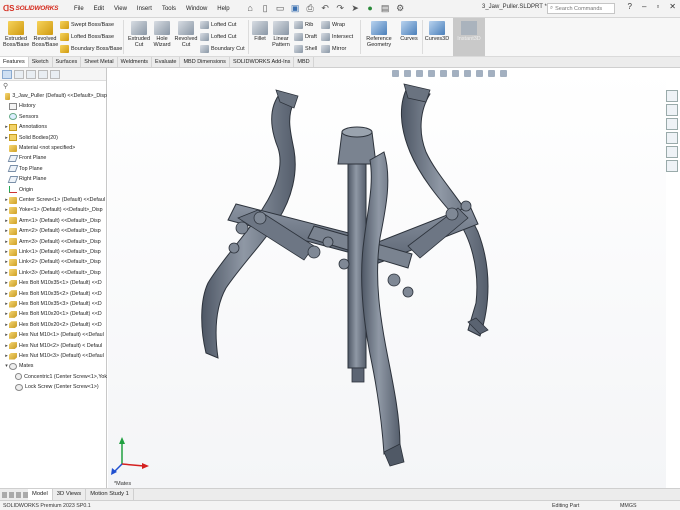  I want to click on custom-properties-icon, so click(672, 166).